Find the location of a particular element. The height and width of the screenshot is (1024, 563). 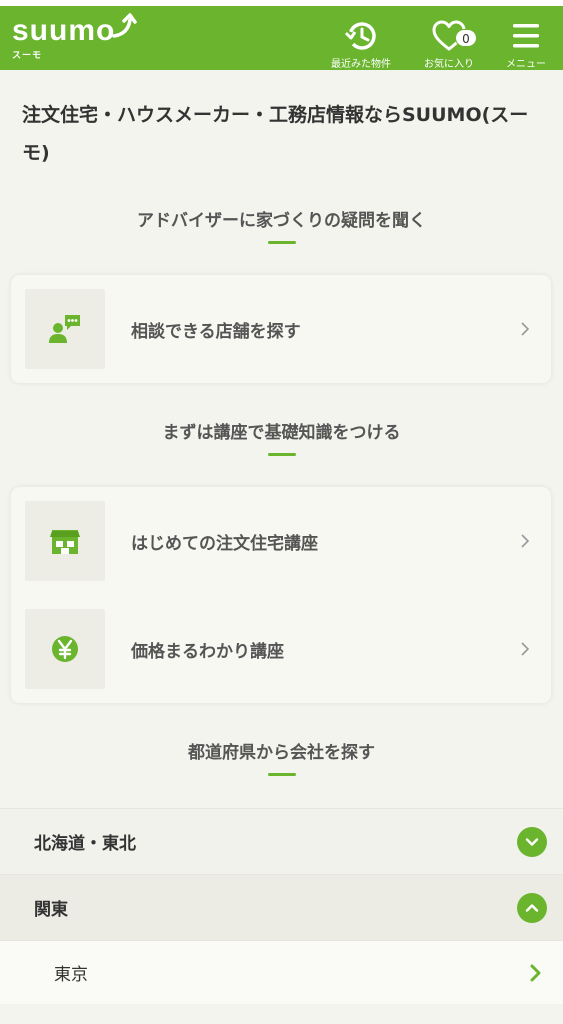

yen-icon is located at coordinates (65, 649).